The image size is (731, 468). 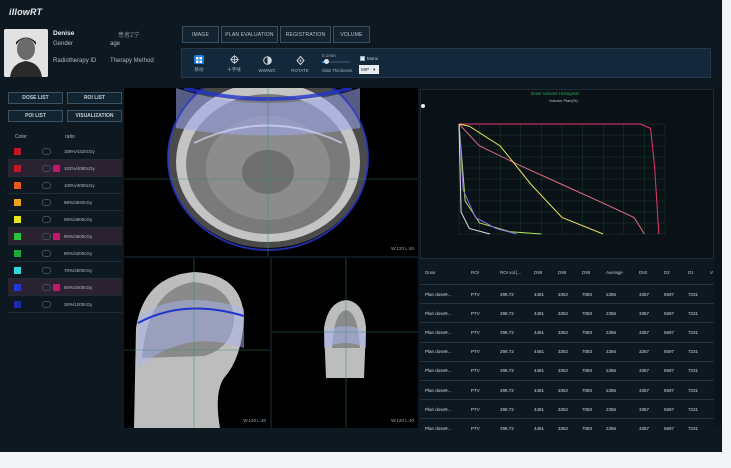 I want to click on dose-list-row: 102%/4080cGy, so click(x=65, y=168).